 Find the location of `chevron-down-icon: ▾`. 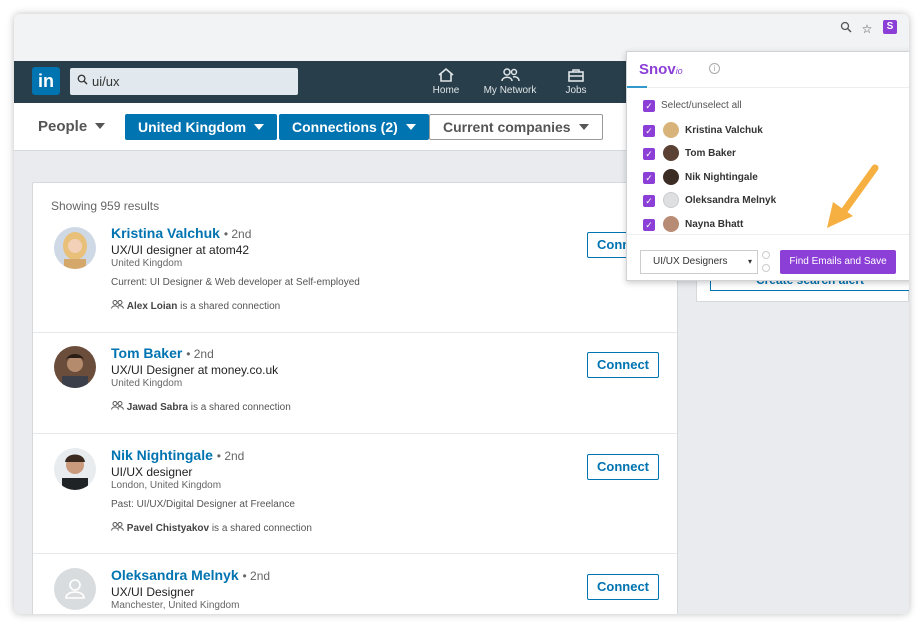

chevron-down-icon: ▾ is located at coordinates (749, 261).